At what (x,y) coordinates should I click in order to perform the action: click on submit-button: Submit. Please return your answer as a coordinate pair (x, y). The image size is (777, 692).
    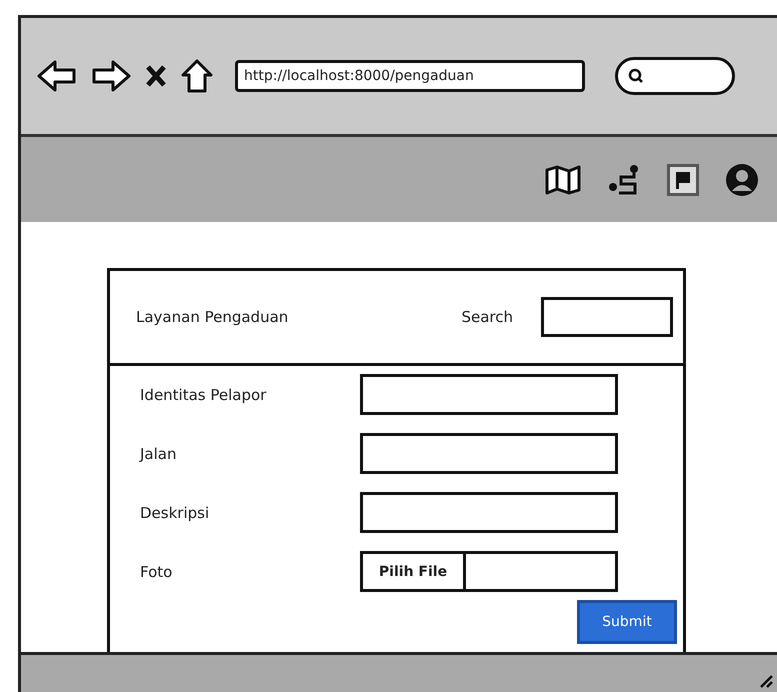
    Looking at the image, I should click on (627, 622).